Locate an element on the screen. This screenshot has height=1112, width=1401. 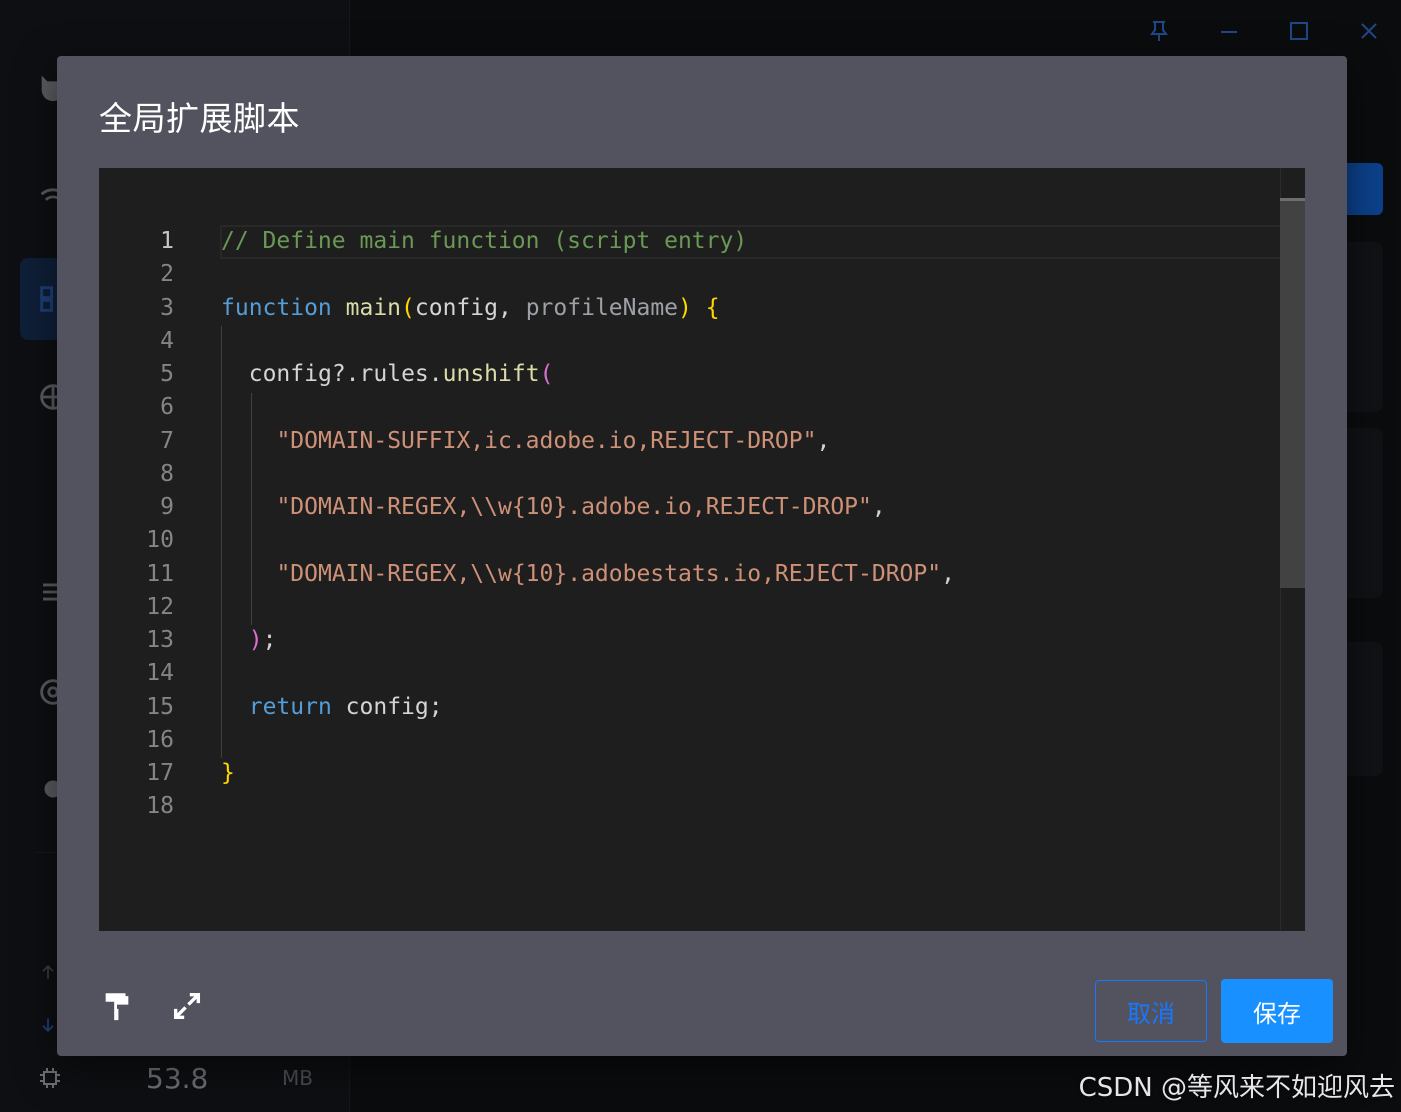
line-number: 1 is located at coordinates (167, 241).